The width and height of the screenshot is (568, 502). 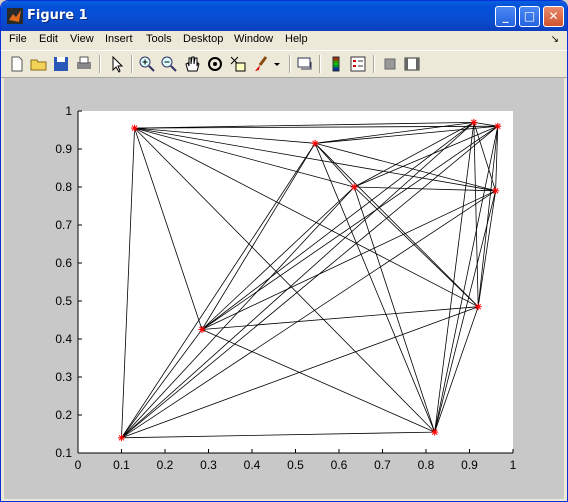 What do you see at coordinates (192, 64) in the screenshot?
I see `pan-hand-icon` at bounding box center [192, 64].